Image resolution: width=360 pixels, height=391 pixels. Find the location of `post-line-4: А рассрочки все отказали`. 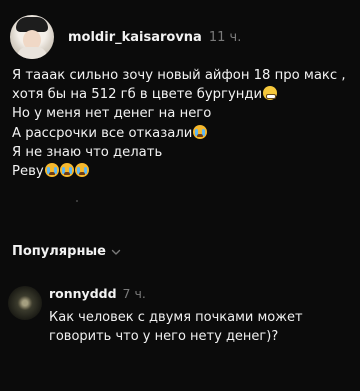

post-line-4: А рассрочки все отказали is located at coordinates (182, 133).